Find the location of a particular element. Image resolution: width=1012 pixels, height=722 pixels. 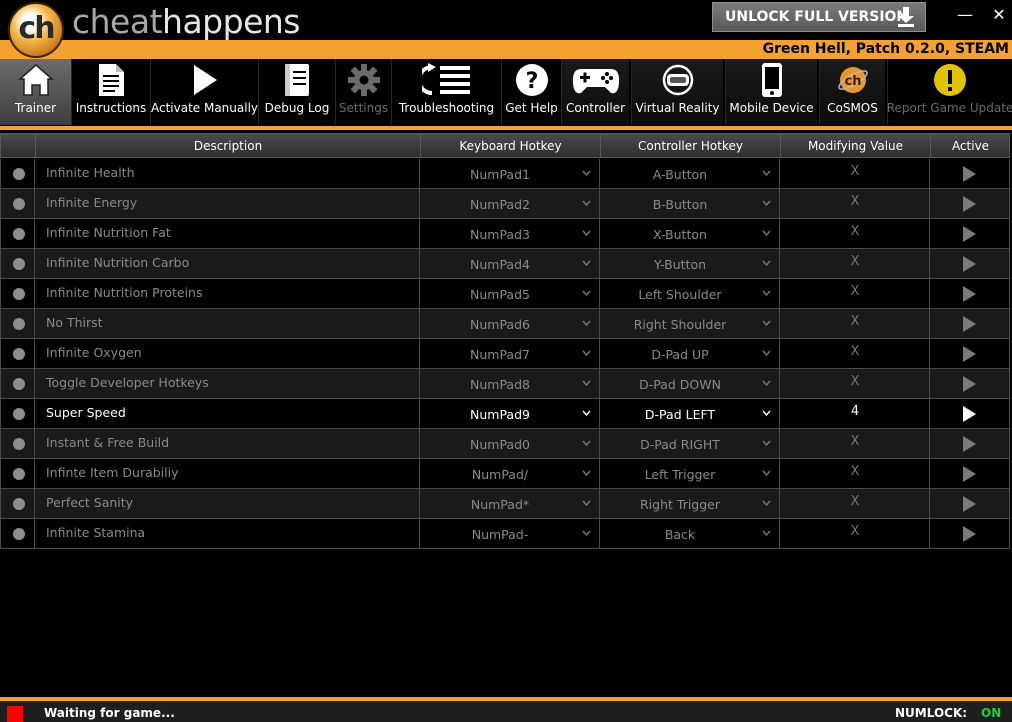

table-row: Perfect Sanity NumPad* Right Trigger X is located at coordinates (505, 504).